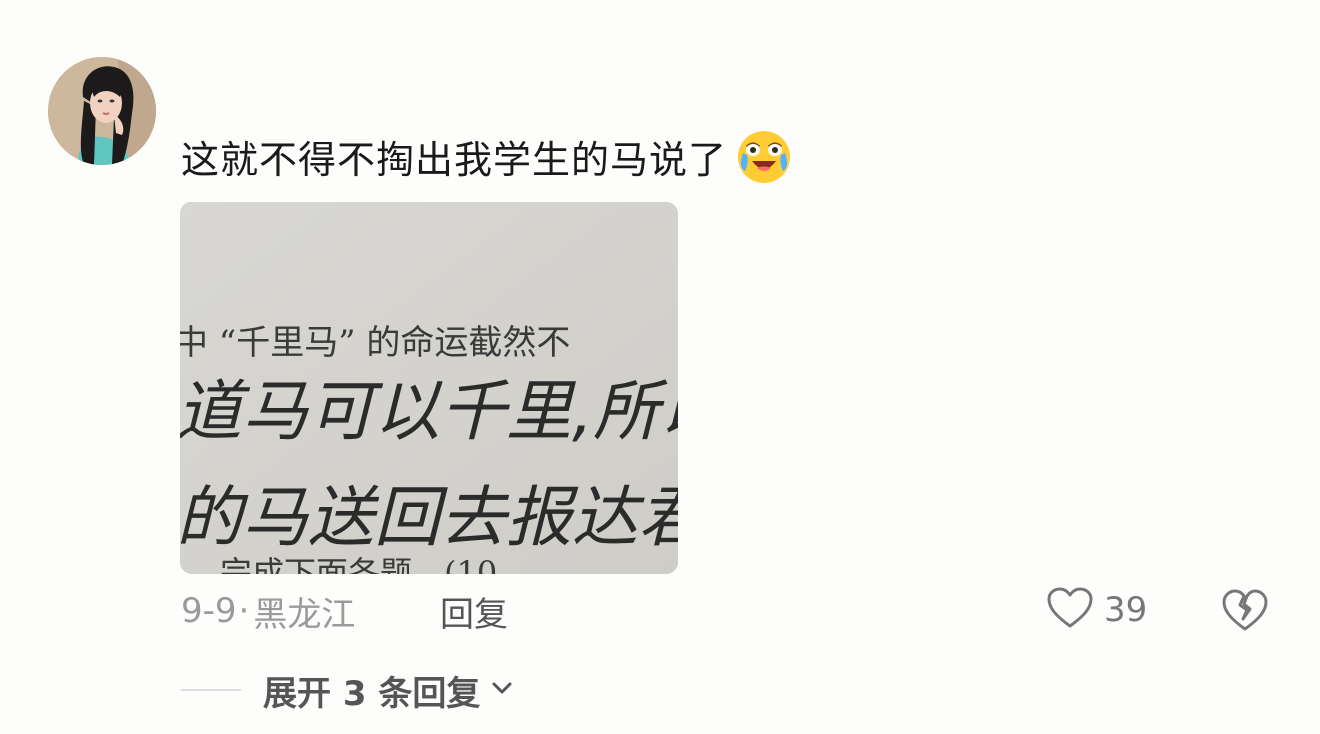  I want to click on comment-date: 9-9, so click(209, 611).